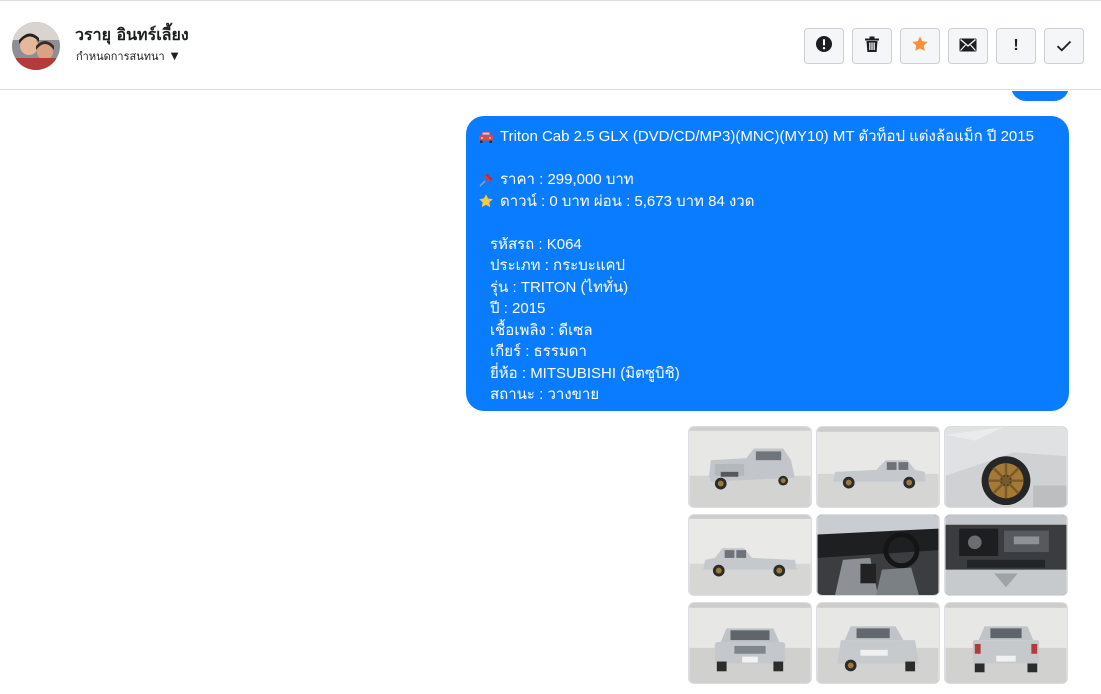 The image size is (1101, 694). What do you see at coordinates (536, 244) in the screenshot?
I see `detail-line: รหัสรถ : K064` at bounding box center [536, 244].